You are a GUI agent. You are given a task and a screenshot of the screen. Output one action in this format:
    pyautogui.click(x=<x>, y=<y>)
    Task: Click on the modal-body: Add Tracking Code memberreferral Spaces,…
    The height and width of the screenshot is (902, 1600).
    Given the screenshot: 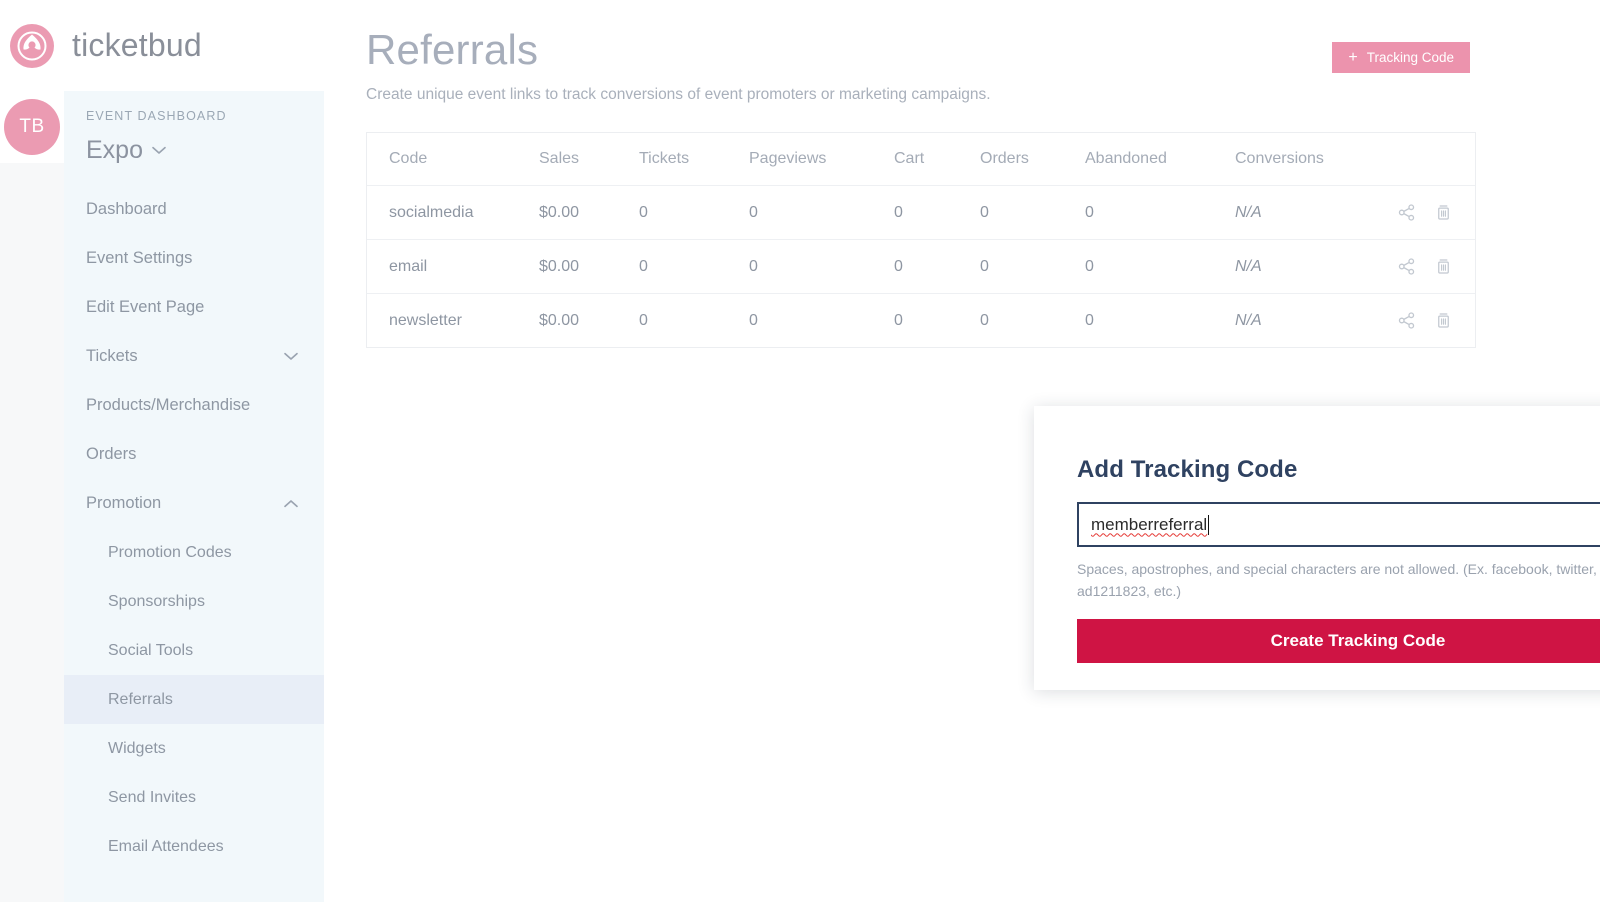 What is the action you would take?
    pyautogui.click(x=1317, y=535)
    